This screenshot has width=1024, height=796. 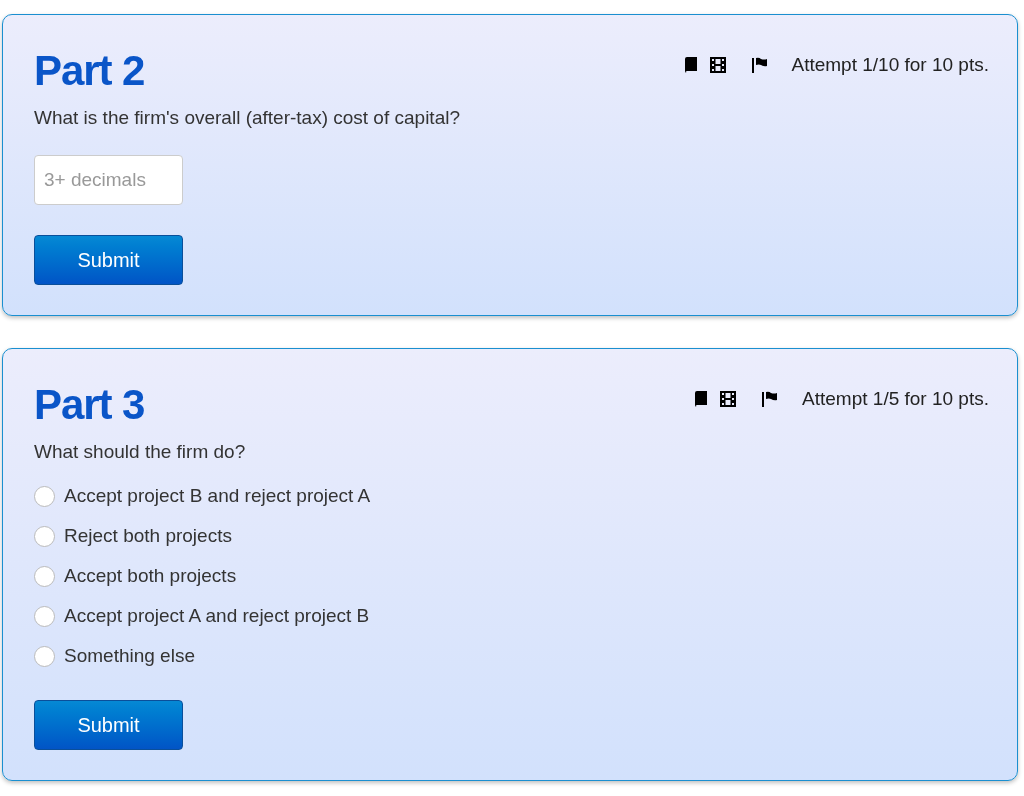 What do you see at coordinates (150, 576) in the screenshot?
I see `option-label: Accept both projects` at bounding box center [150, 576].